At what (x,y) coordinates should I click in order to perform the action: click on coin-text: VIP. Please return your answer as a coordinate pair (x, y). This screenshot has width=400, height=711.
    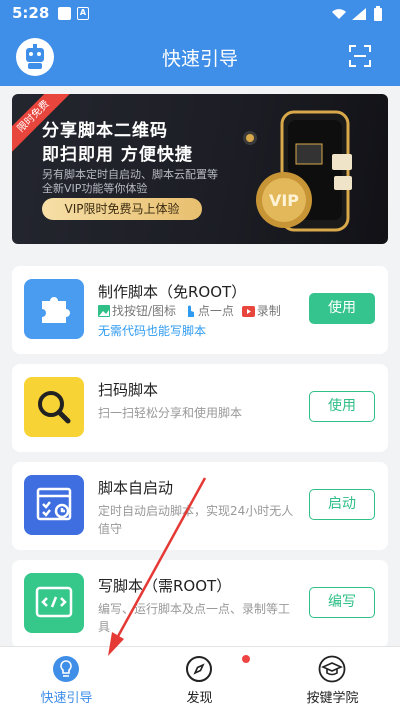
    Looking at the image, I should click on (284, 200).